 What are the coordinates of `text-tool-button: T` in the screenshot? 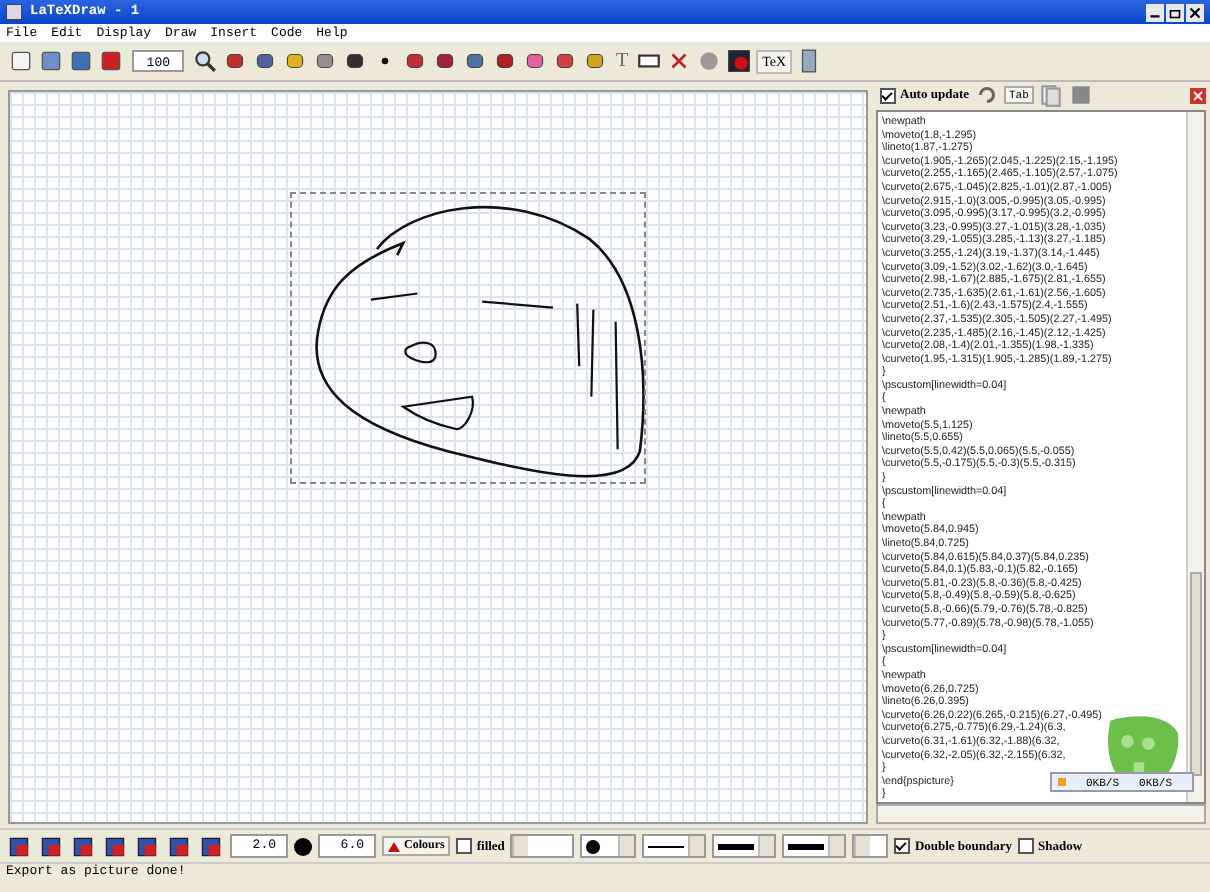 It's located at (622, 61).